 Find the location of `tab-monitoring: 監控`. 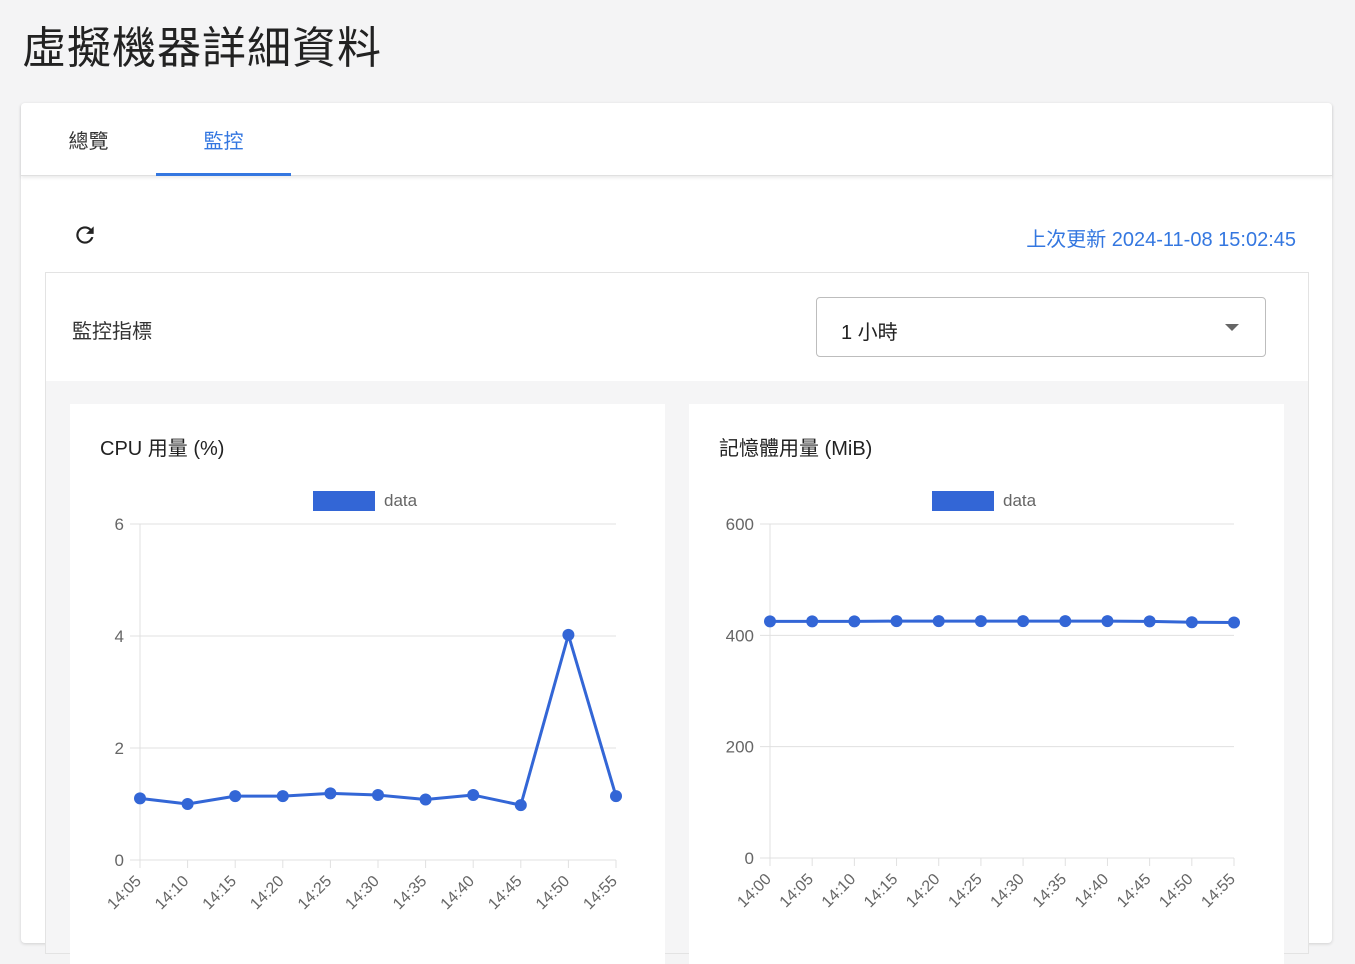

tab-monitoring: 監控 is located at coordinates (223, 139).